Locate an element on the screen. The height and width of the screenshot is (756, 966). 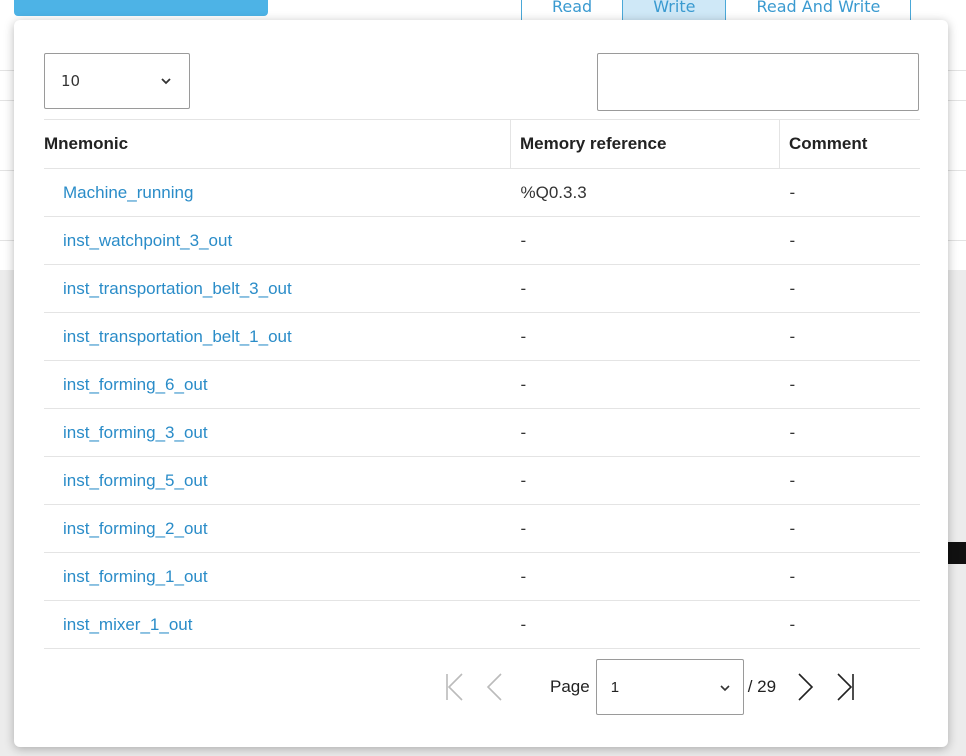
table-row: inst_watchpoint_3_out - - is located at coordinates (482, 240).